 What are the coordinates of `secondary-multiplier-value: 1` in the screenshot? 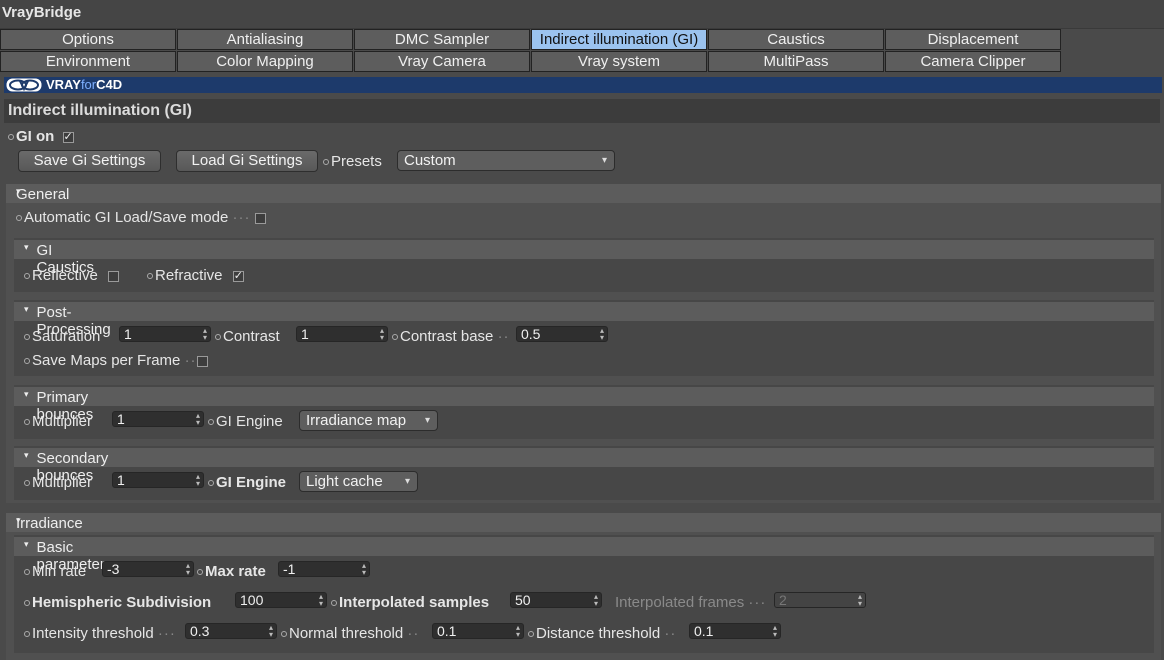 It's located at (121, 480).